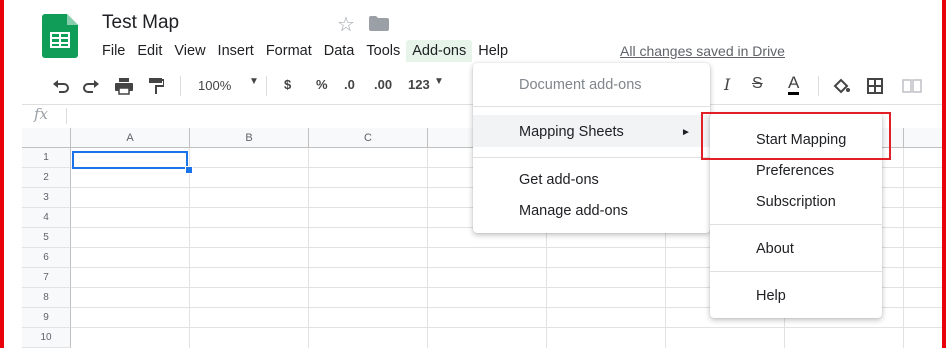 This screenshot has height=348, width=946. What do you see at coordinates (46, 318) in the screenshot?
I see `row-header: 9` at bounding box center [46, 318].